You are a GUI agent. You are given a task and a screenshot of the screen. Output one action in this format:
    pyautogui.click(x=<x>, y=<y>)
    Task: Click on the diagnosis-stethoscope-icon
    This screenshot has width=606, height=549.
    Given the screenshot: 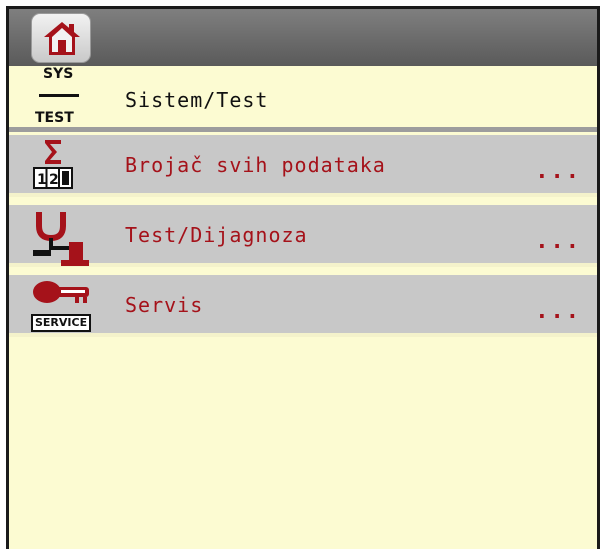 What is the action you would take?
    pyautogui.click(x=63, y=237)
    